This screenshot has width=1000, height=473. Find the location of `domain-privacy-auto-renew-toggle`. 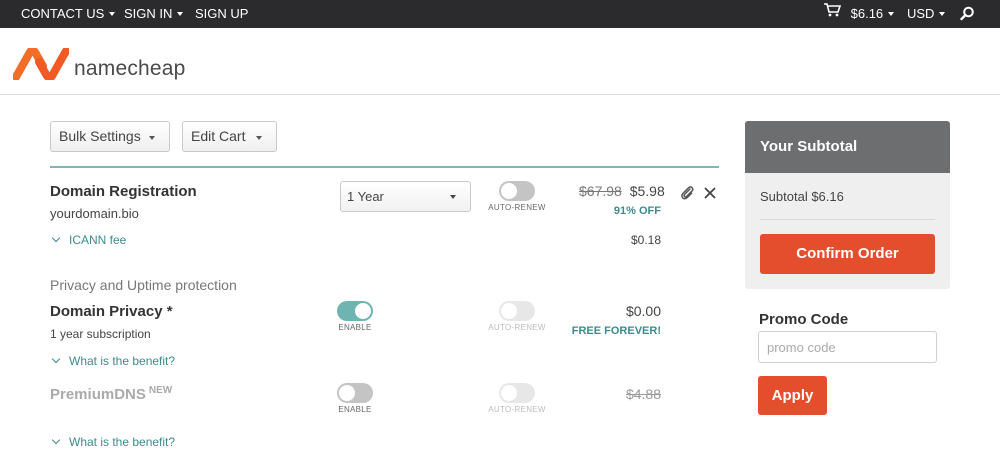

domain-privacy-auto-renew-toggle is located at coordinates (517, 311).